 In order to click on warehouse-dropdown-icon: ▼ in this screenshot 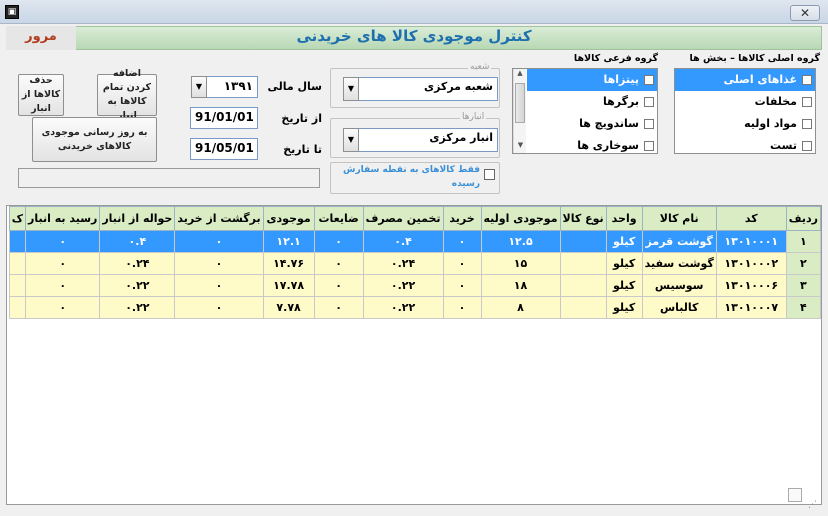, I will do `click(351, 140)`.